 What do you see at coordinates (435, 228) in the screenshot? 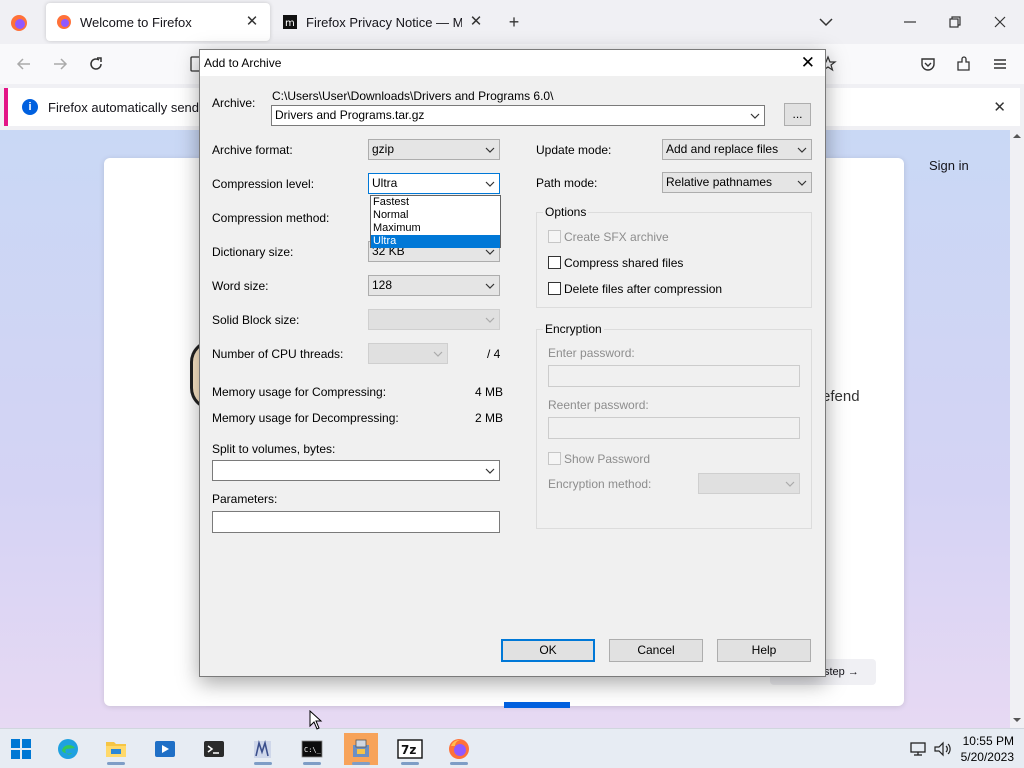
I see `dropdown-option-maximum: Maximum` at bounding box center [435, 228].